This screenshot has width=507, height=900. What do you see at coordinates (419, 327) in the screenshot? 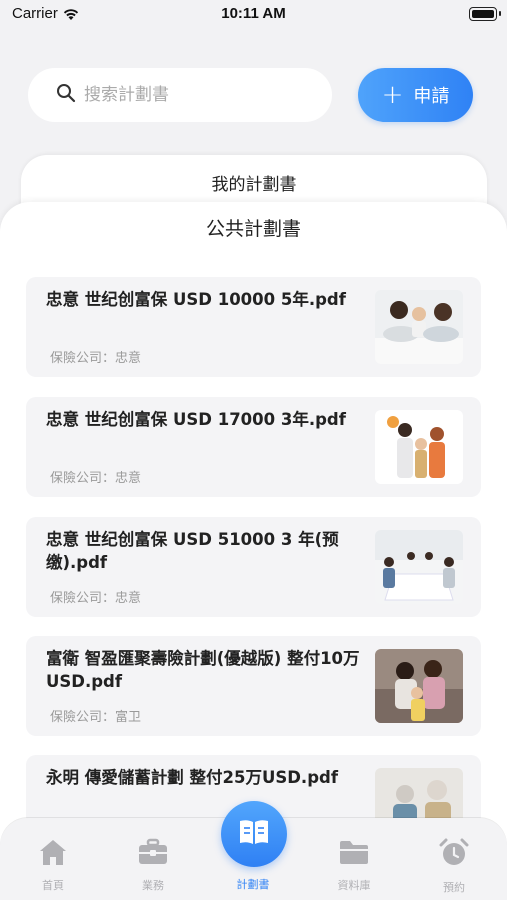
I see `family-lying-photo` at bounding box center [419, 327].